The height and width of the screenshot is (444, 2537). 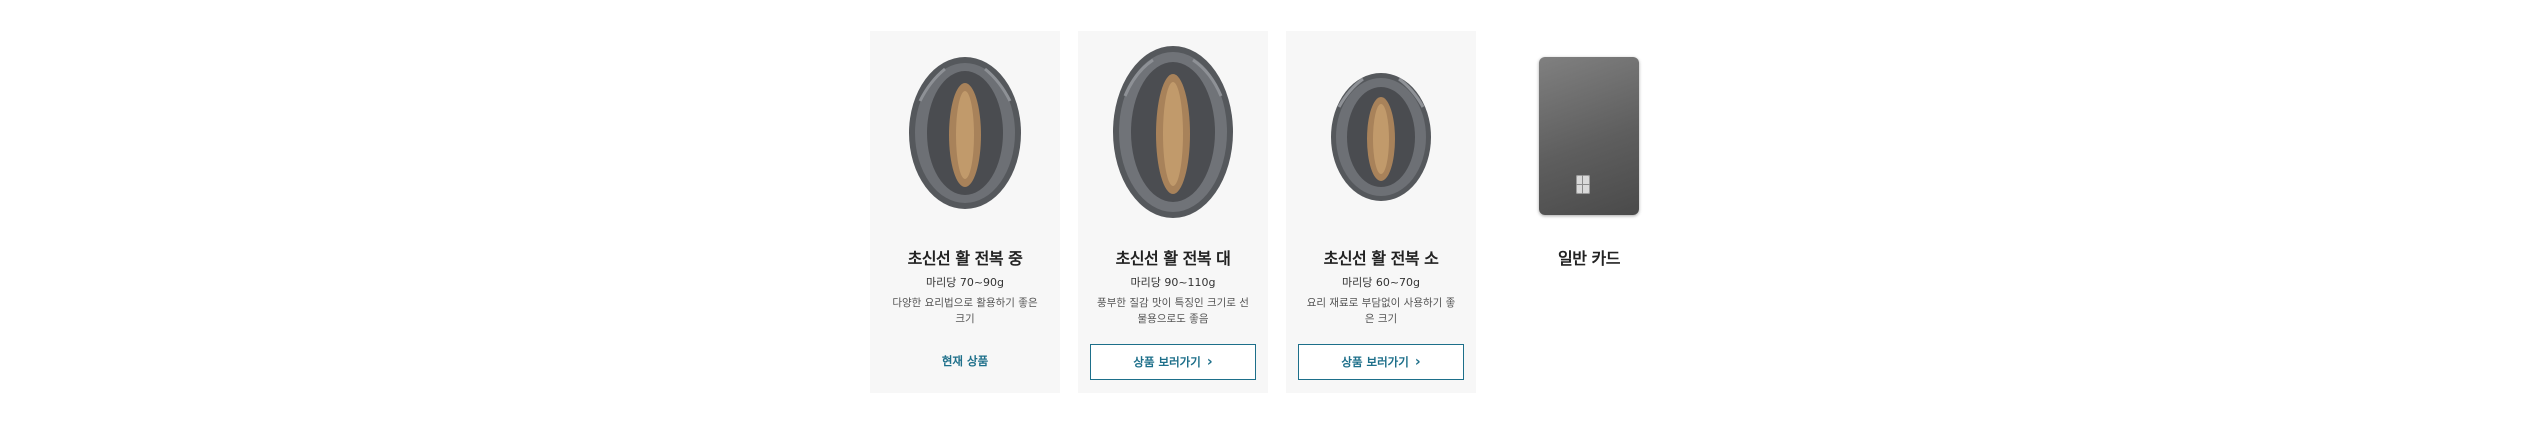 I want to click on product-weight: 마리당 70~90g, so click(x=965, y=282).